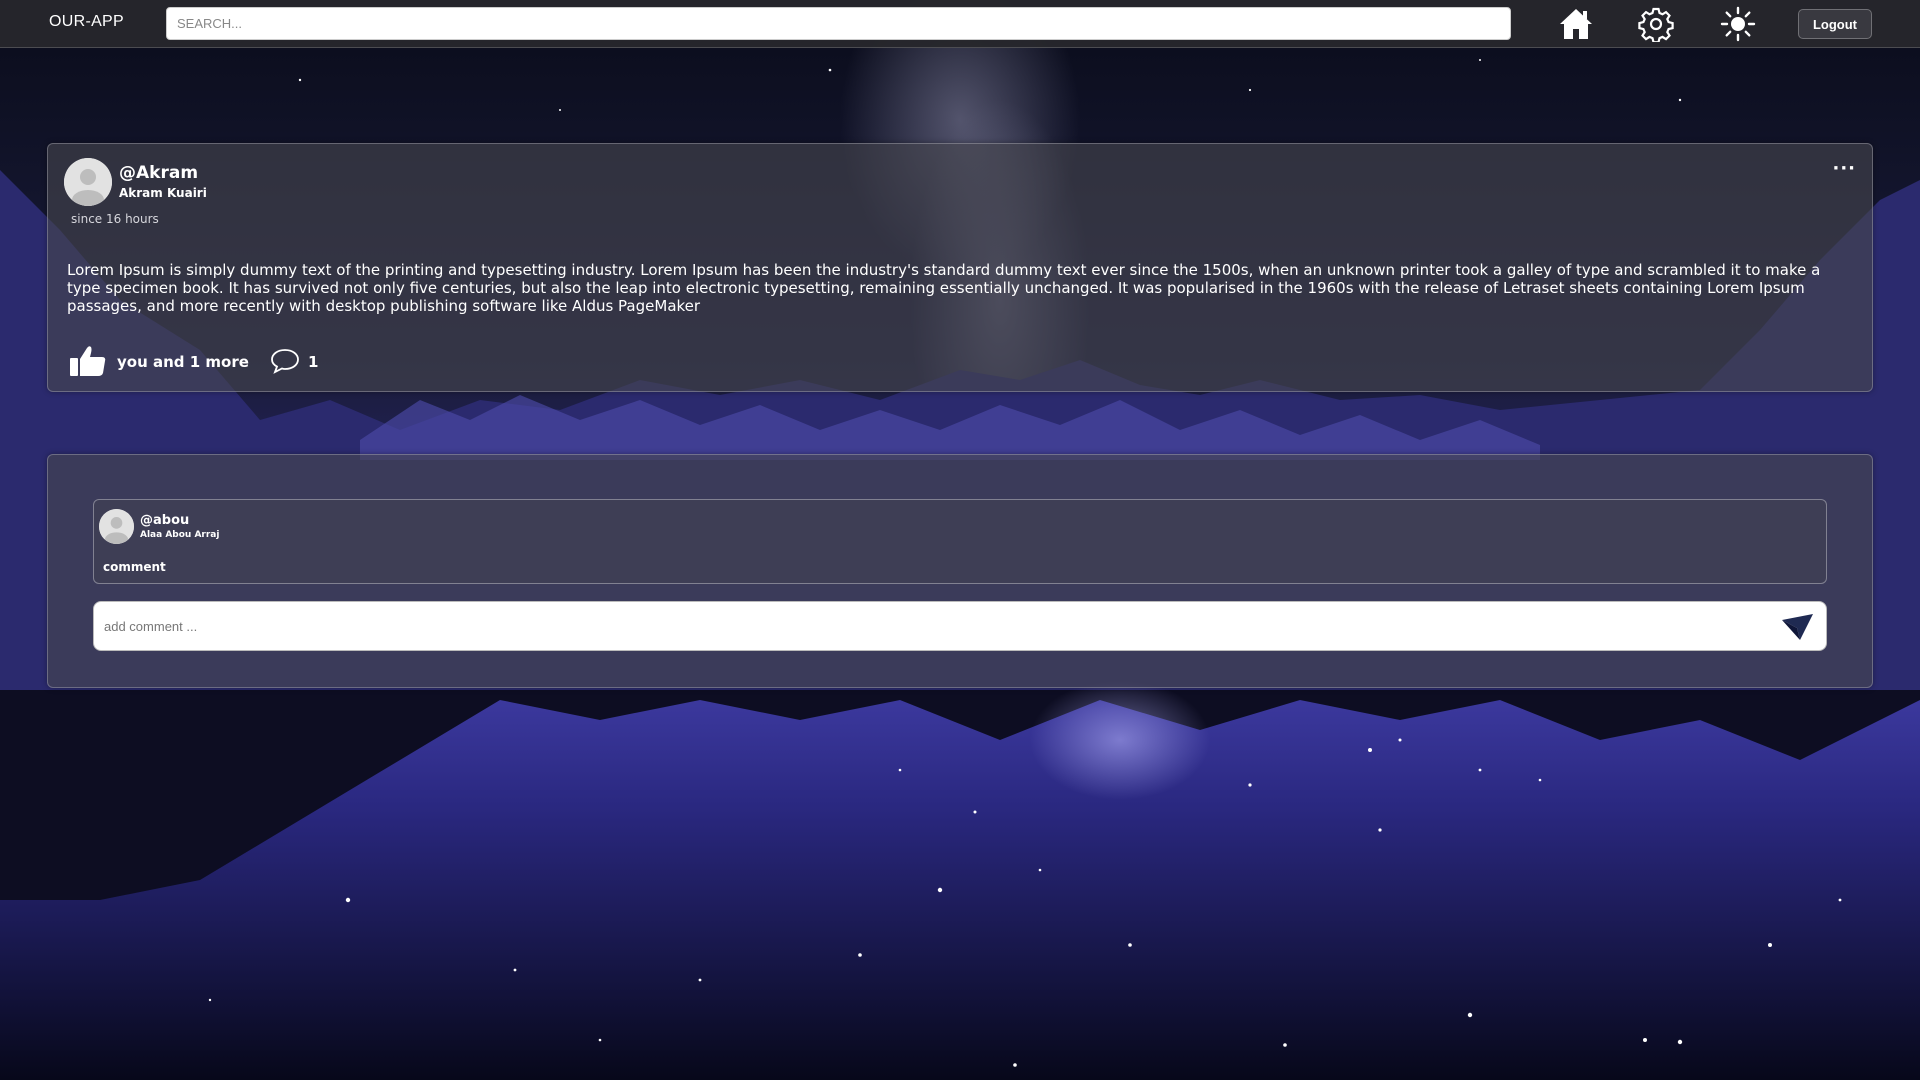 The image size is (1920, 1080). What do you see at coordinates (180, 535) in the screenshot?
I see `comment-author-fullname: Alaa Abou Arraj` at bounding box center [180, 535].